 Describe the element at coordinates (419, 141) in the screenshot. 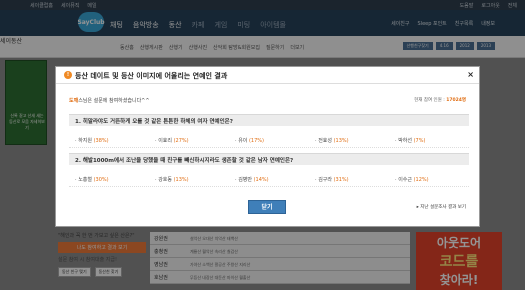

I see `option-percent: (7%)` at that location.